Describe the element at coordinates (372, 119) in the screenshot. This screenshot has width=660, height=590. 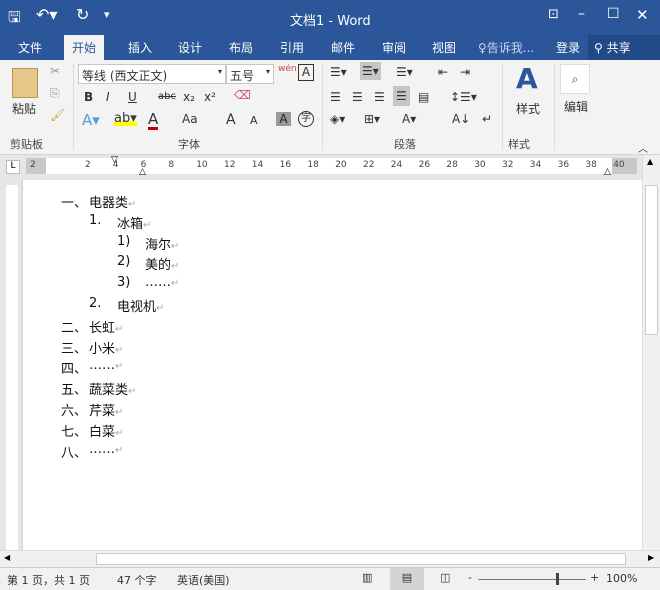
I see `borders-icon: ⊞▾` at that location.